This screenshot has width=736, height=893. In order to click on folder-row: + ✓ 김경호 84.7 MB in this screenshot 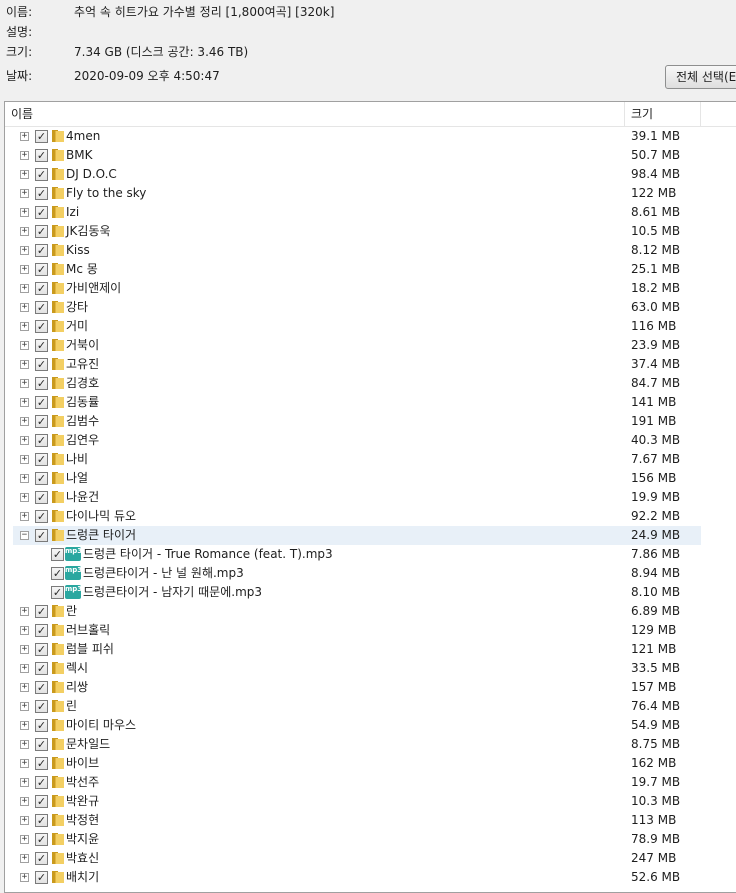, I will do `click(370, 383)`.